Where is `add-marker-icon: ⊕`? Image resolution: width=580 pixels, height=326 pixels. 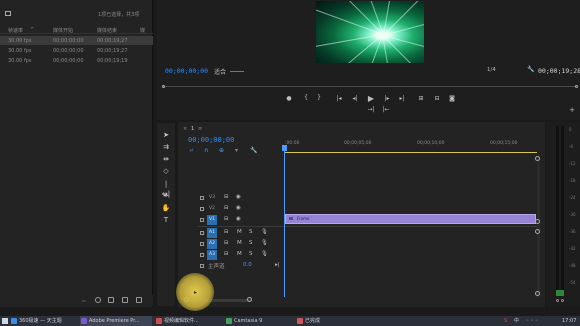 add-marker-icon: ⊕ is located at coordinates (221, 150).